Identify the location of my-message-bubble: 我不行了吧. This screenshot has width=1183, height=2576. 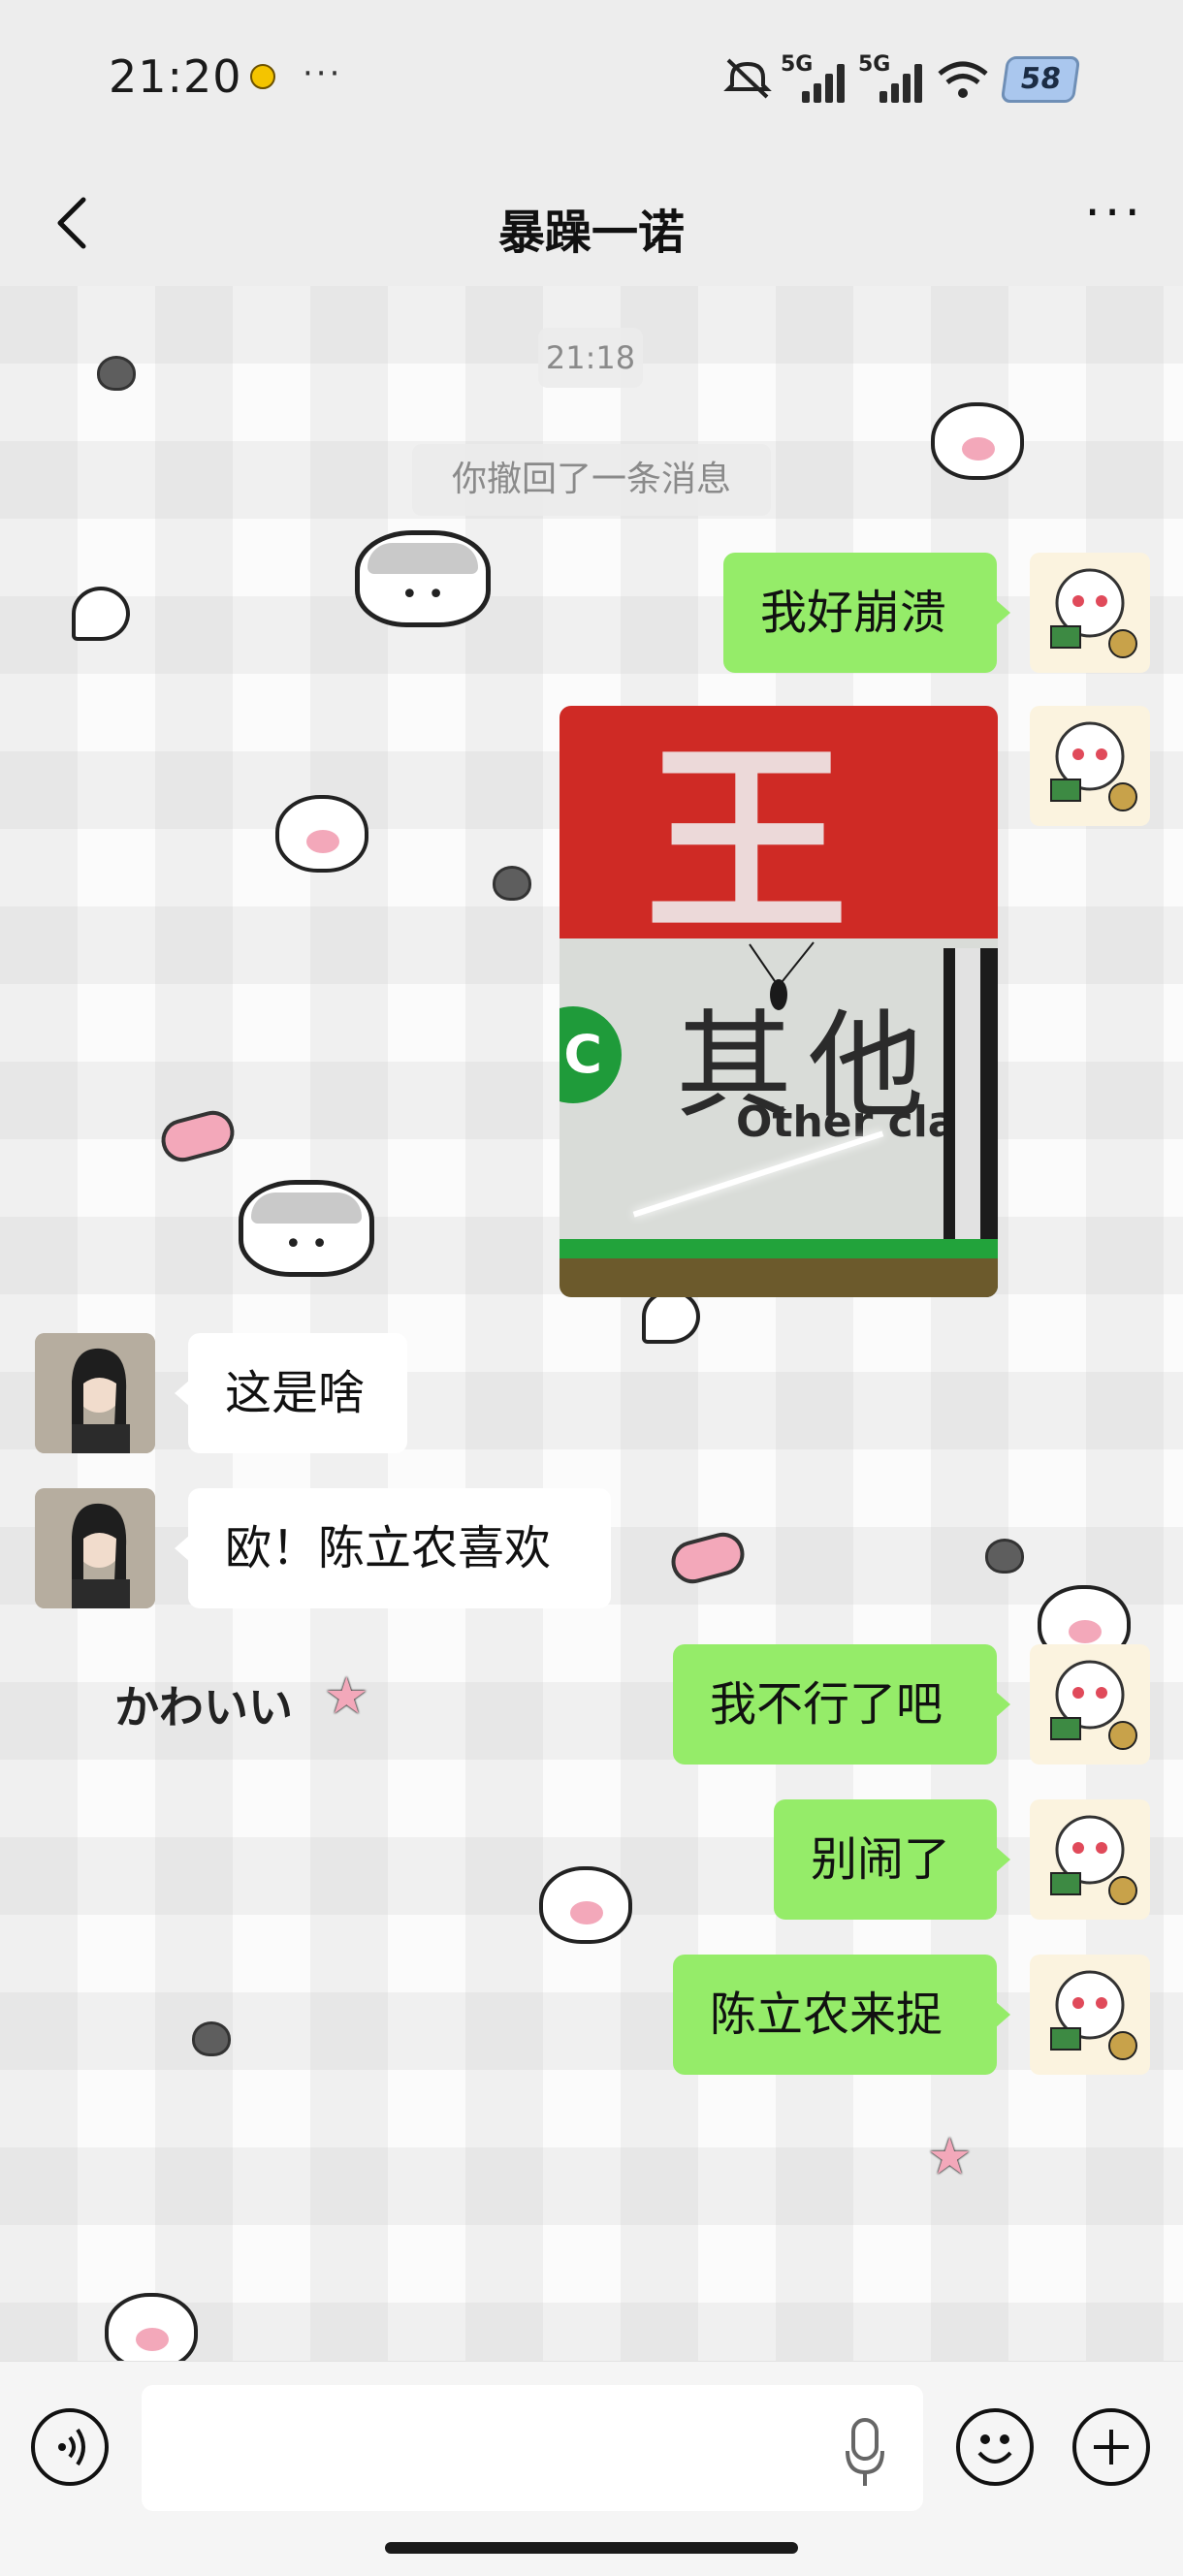
(841, 1704).